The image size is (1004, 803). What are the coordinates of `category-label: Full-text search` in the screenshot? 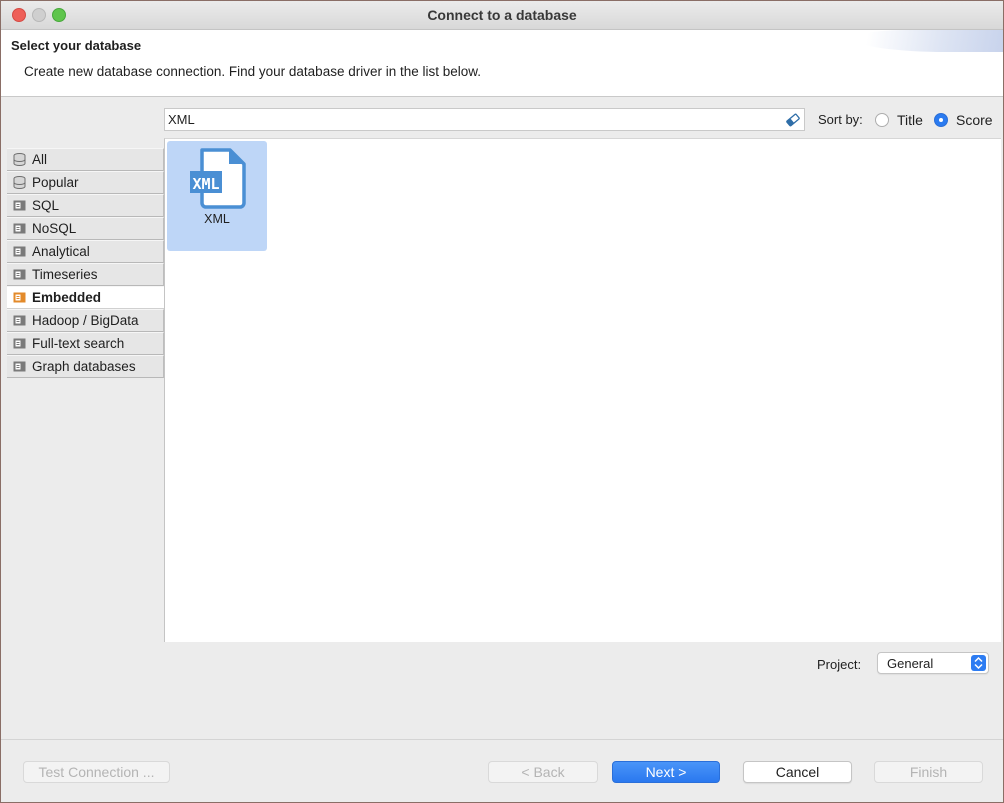 It's located at (78, 343).